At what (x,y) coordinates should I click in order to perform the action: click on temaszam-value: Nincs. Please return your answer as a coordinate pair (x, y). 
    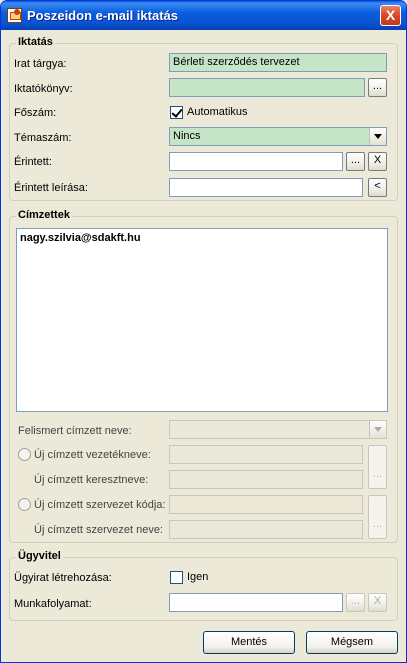
    Looking at the image, I should click on (187, 136).